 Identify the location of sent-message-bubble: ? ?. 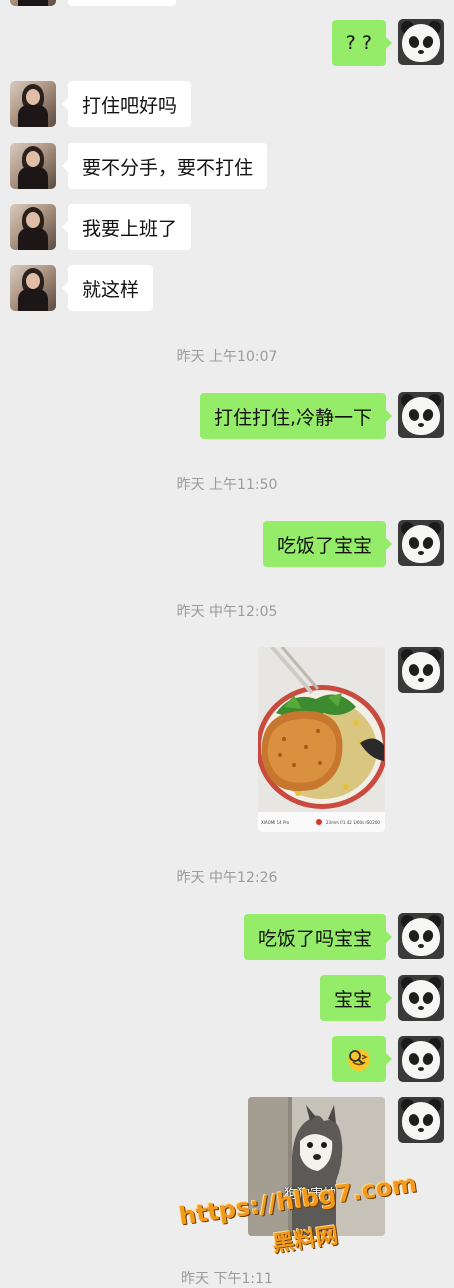
(362, 43).